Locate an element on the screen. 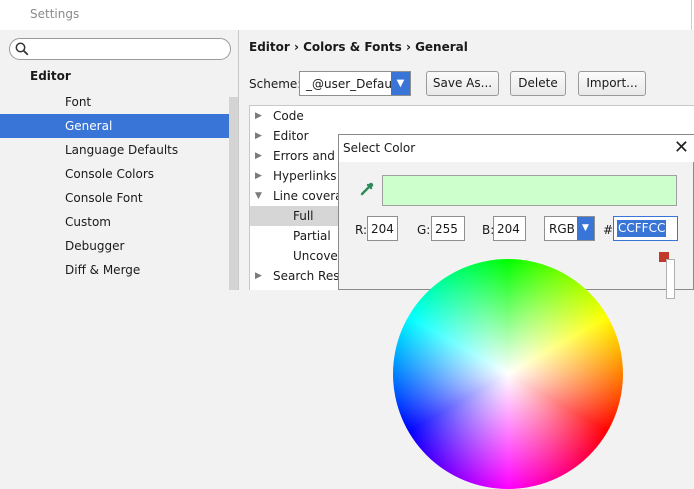  tree-item-label: Partial is located at coordinates (312, 236).